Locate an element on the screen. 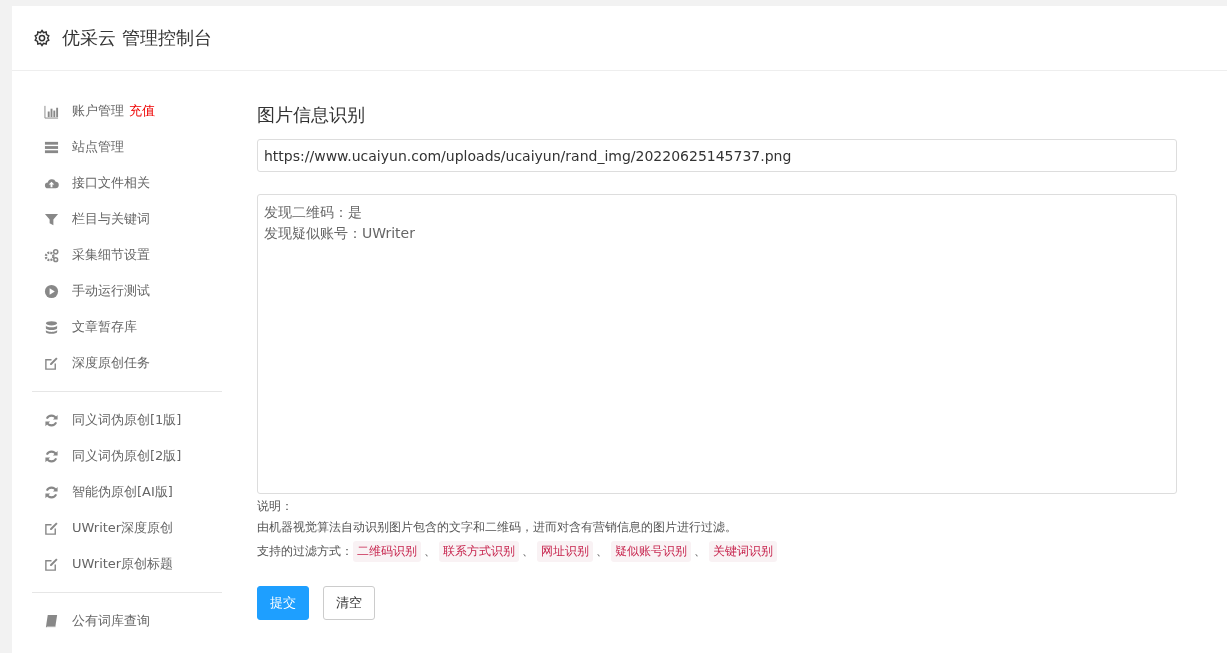 The width and height of the screenshot is (1227, 653). sidebar-item: 同义词伪原创[1版] is located at coordinates (127, 420).